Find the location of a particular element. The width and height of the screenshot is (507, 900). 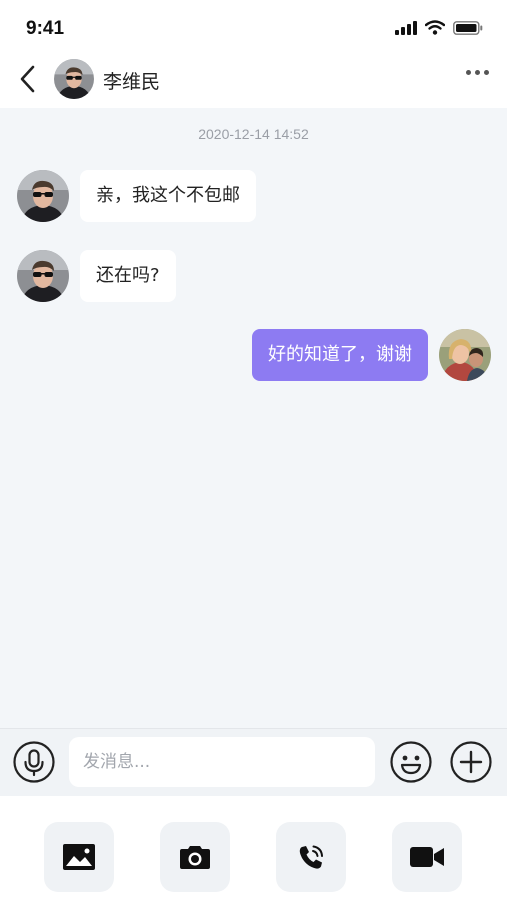

message-bubble-incoming: 还在吗? is located at coordinates (128, 276).